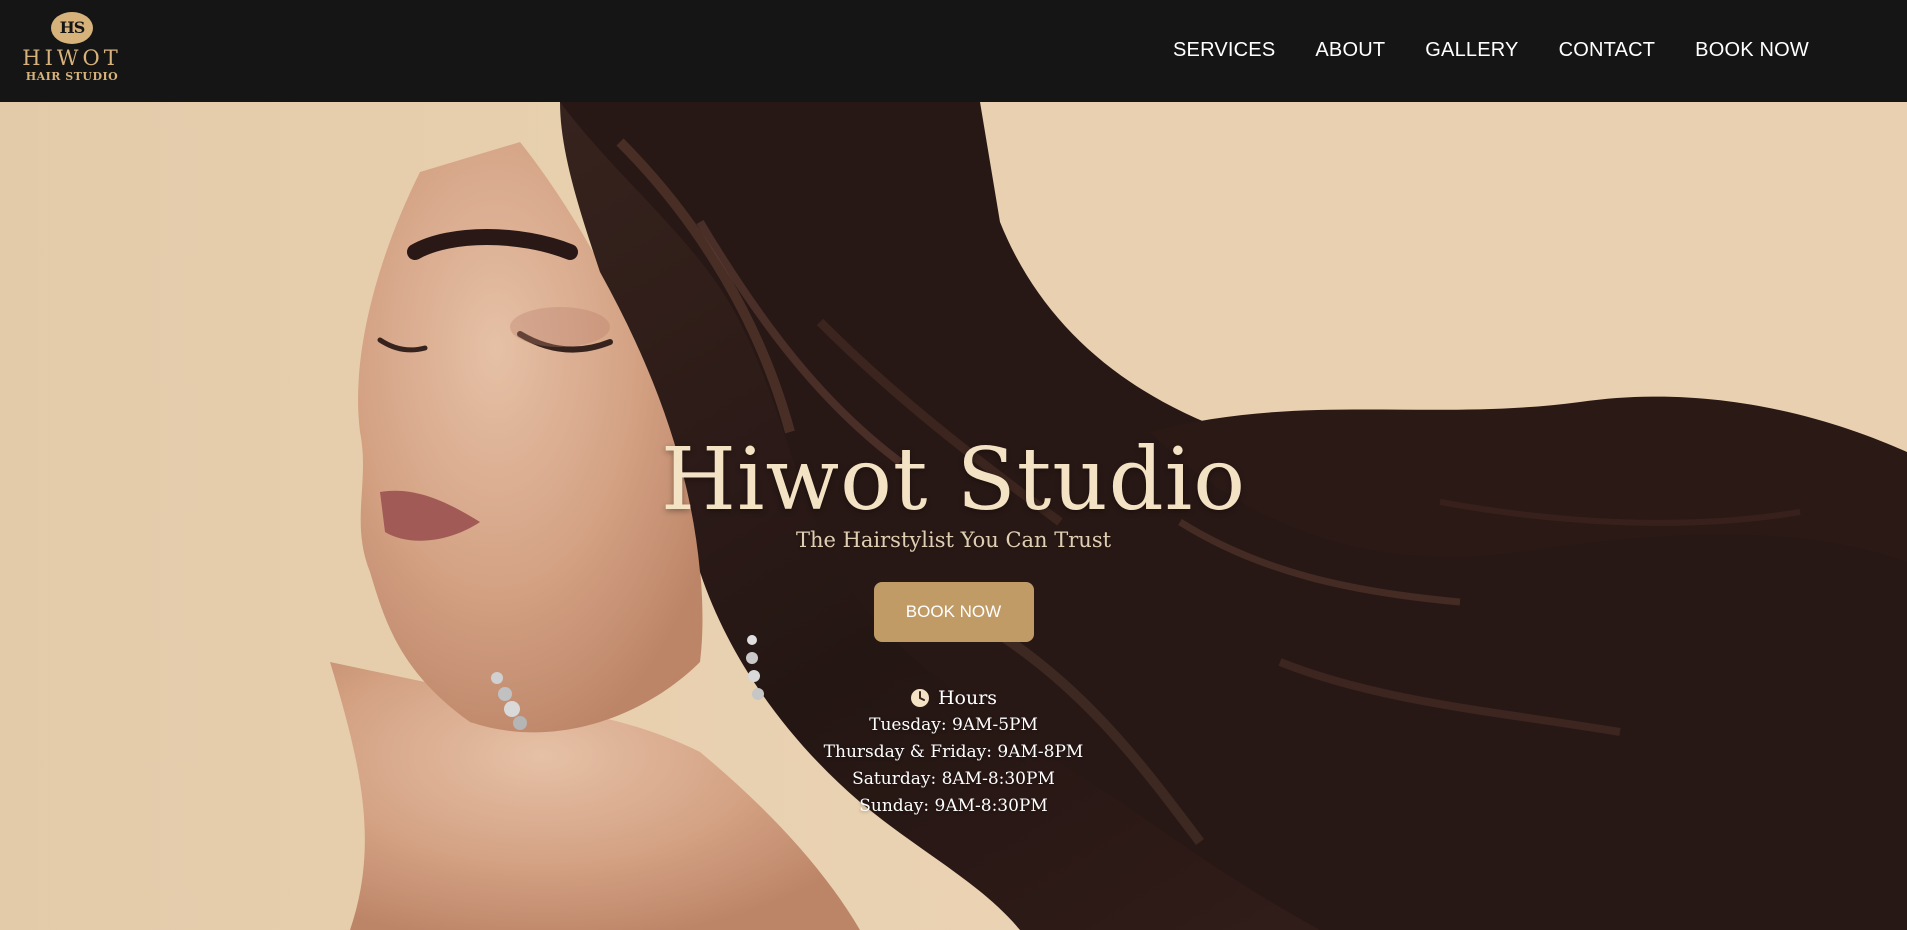 The height and width of the screenshot is (930, 1907). I want to click on logo-monogram: HS, so click(72, 28).